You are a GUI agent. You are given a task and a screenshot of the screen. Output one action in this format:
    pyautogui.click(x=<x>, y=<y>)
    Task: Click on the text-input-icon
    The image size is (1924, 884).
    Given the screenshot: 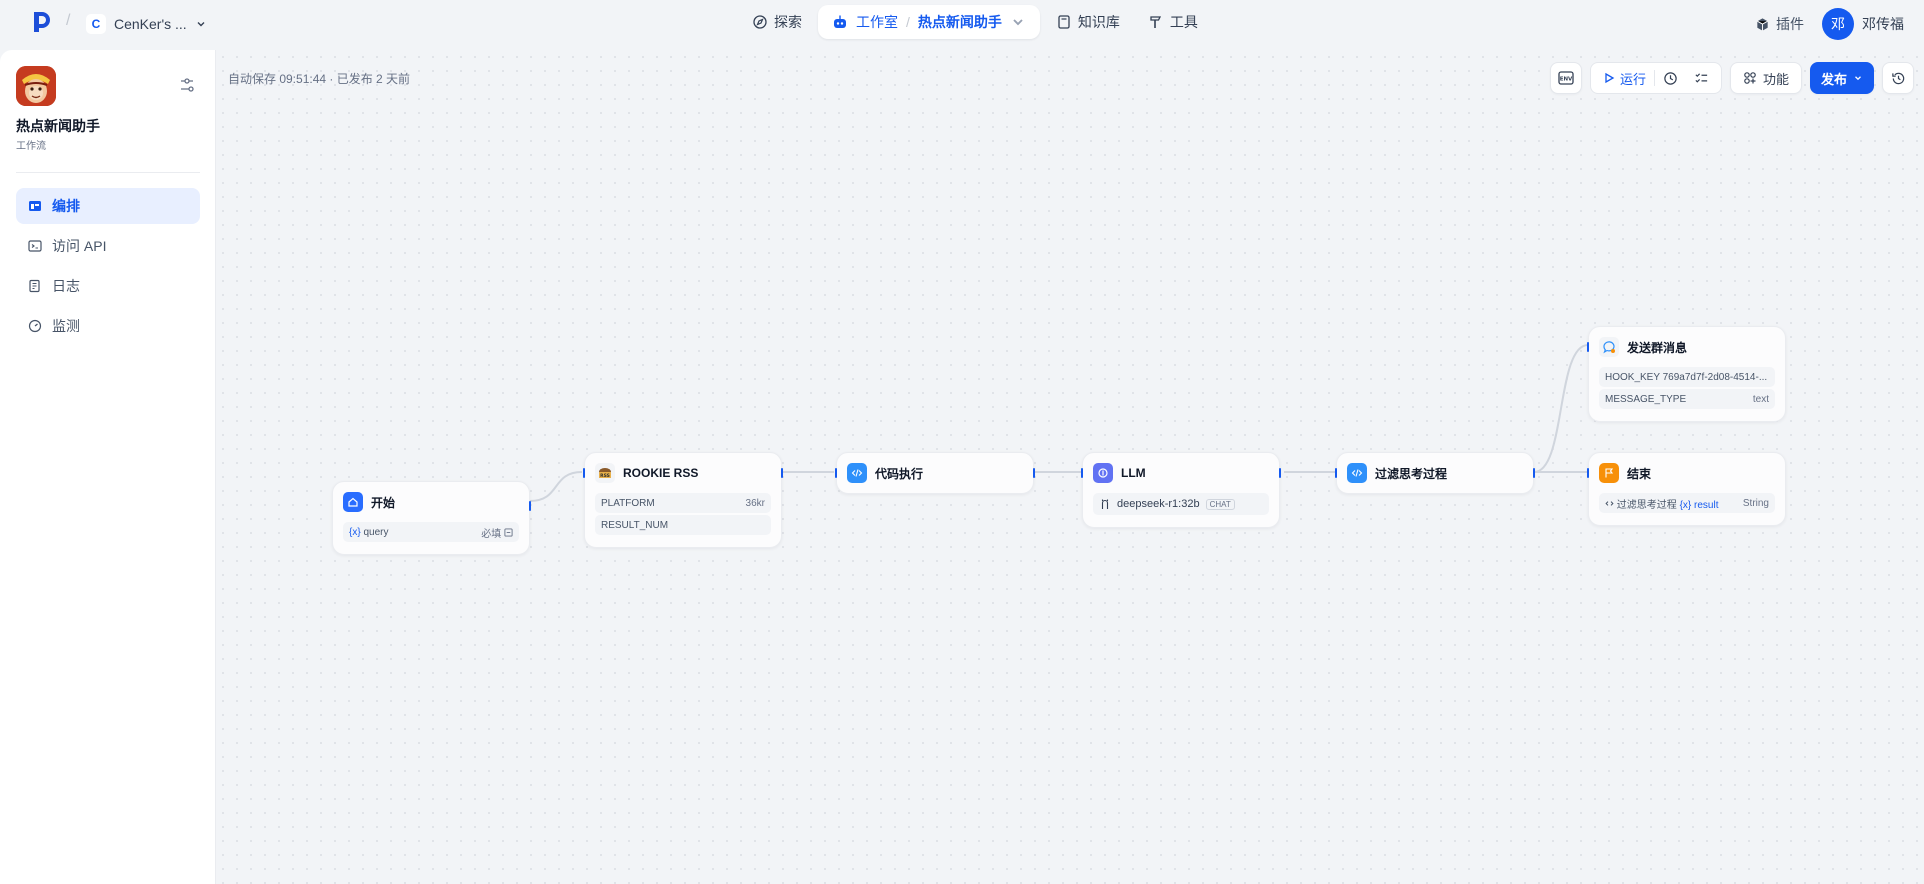 What is the action you would take?
    pyautogui.click(x=508, y=532)
    